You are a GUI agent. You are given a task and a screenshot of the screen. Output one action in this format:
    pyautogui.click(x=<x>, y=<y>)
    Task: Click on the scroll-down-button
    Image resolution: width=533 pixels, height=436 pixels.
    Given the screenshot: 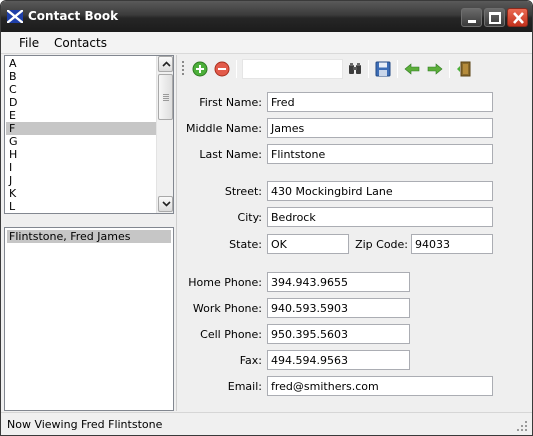 What is the action you would take?
    pyautogui.click(x=165, y=204)
    